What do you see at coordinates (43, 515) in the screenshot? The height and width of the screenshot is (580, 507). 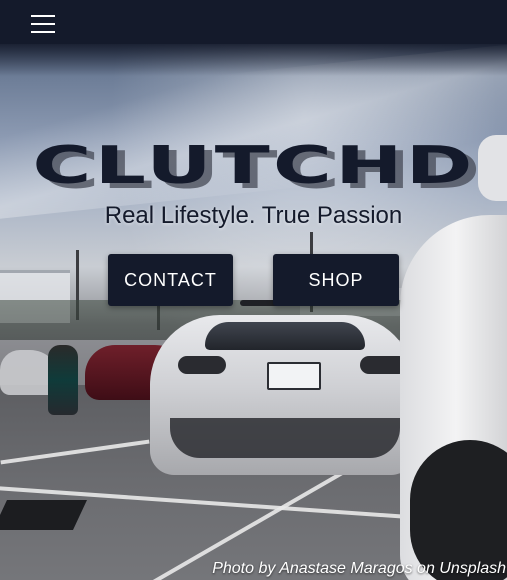 I see `ground-shadow` at bounding box center [43, 515].